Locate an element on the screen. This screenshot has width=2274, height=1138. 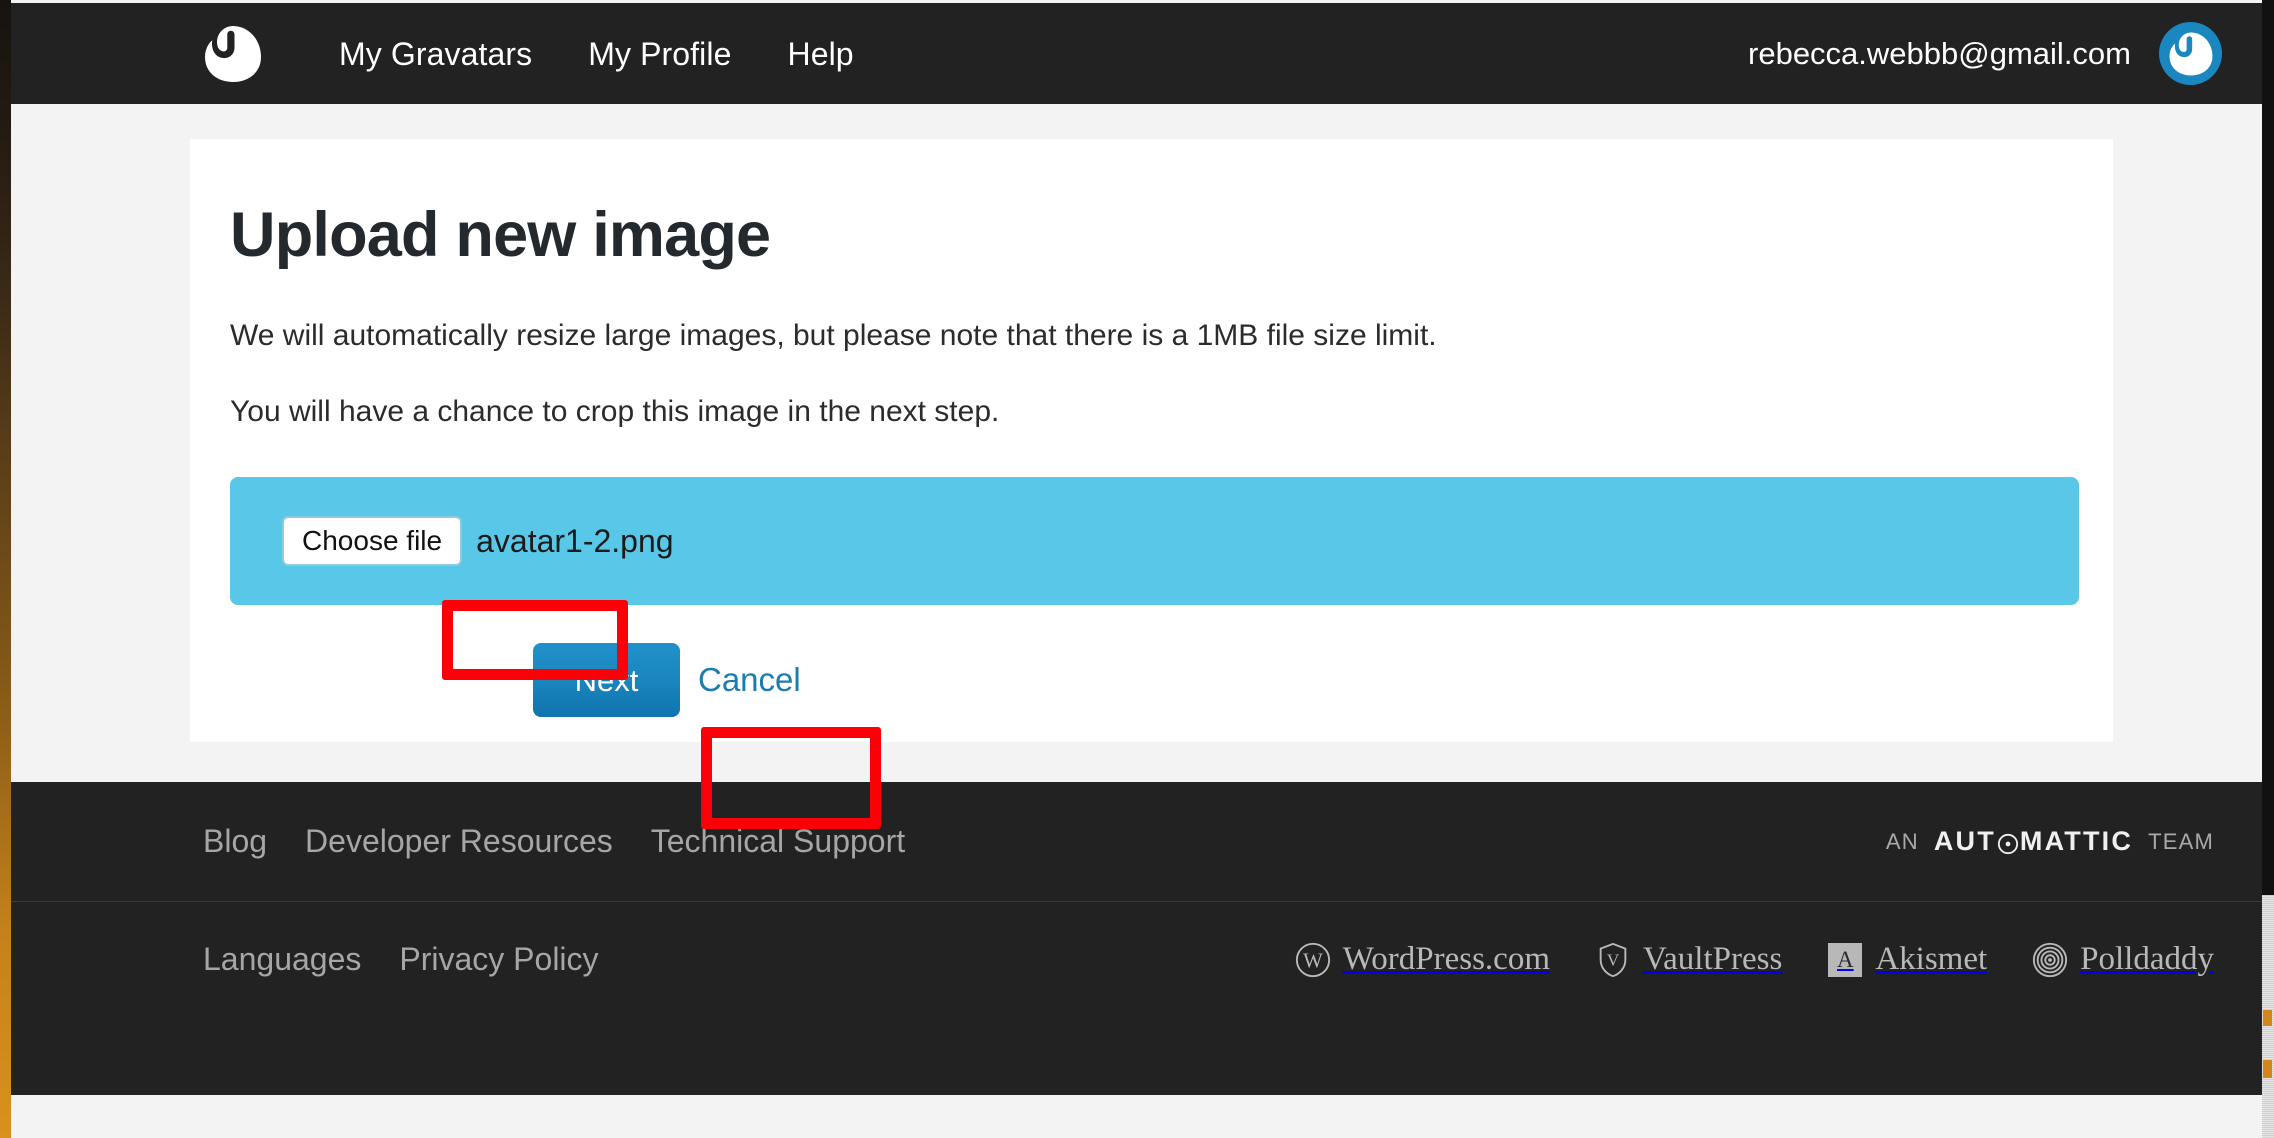
footer-links-secondary: Languages Privacy Policy is located at coordinates (401, 959).